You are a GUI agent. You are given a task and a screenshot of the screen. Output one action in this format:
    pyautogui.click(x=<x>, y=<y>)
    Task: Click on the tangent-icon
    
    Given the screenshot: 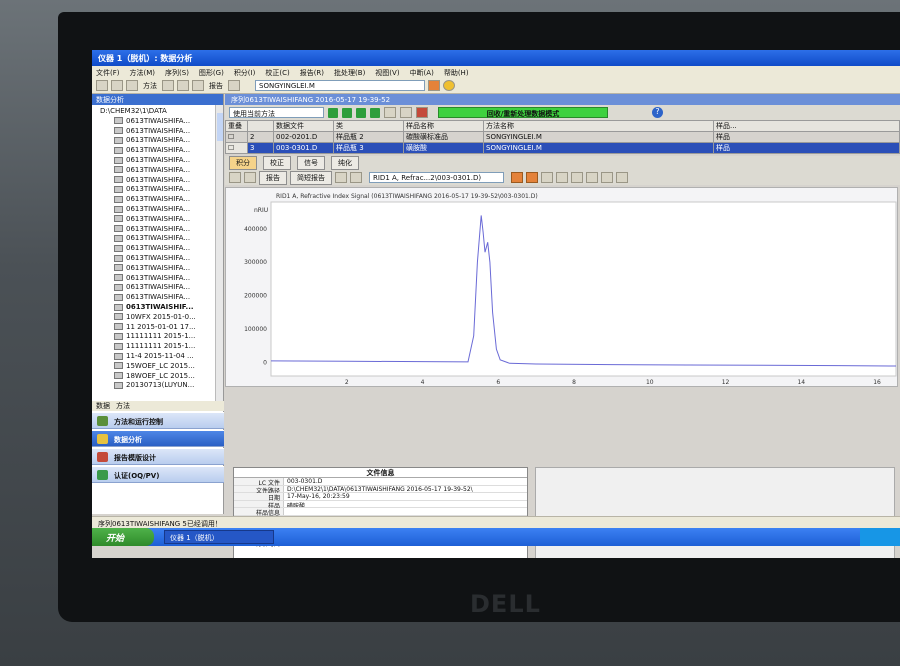 What is the action you would take?
    pyautogui.click(x=607, y=177)
    